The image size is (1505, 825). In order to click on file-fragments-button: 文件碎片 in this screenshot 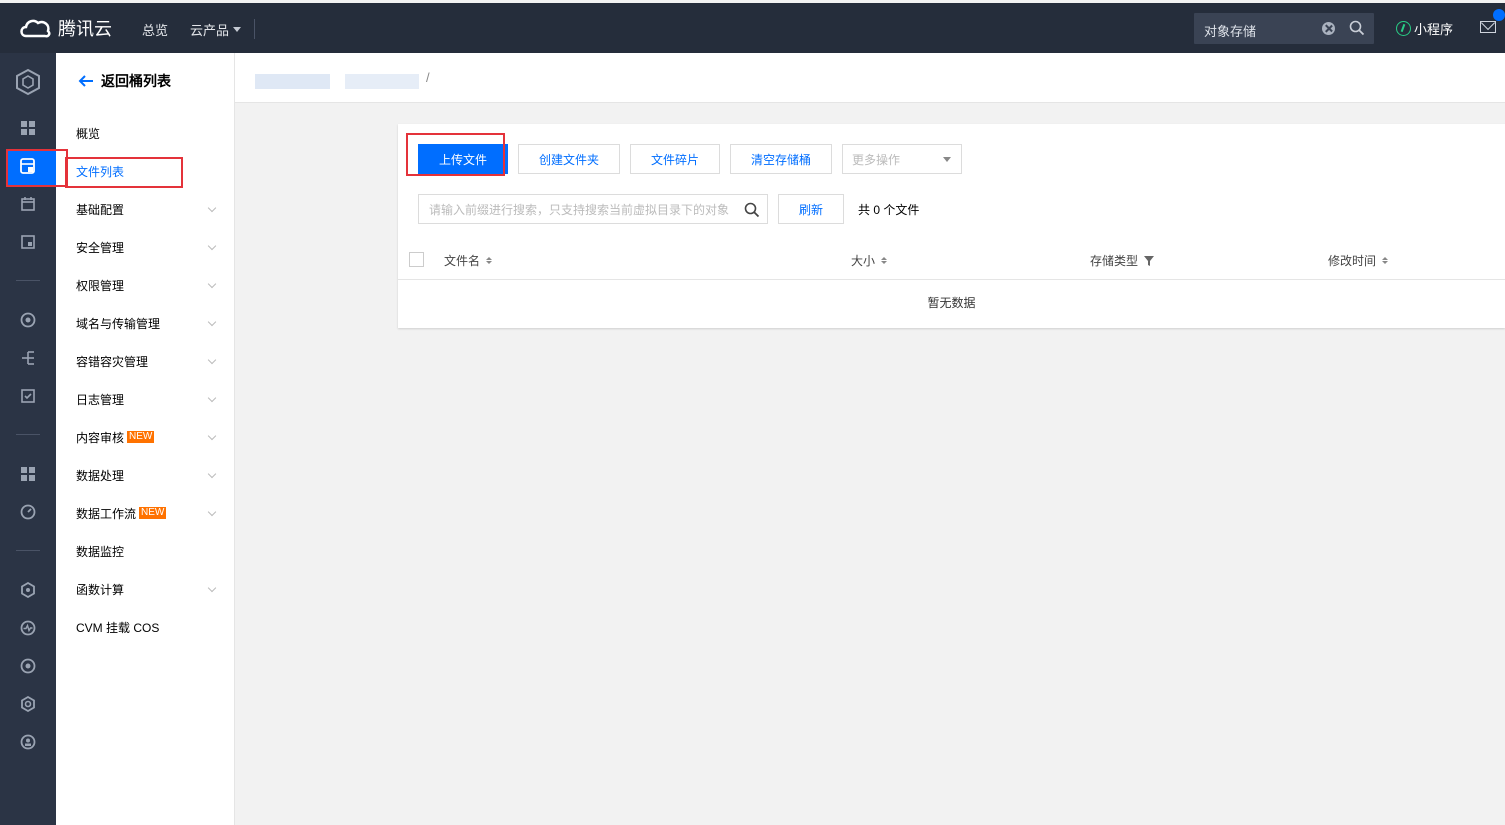, I will do `click(675, 159)`.